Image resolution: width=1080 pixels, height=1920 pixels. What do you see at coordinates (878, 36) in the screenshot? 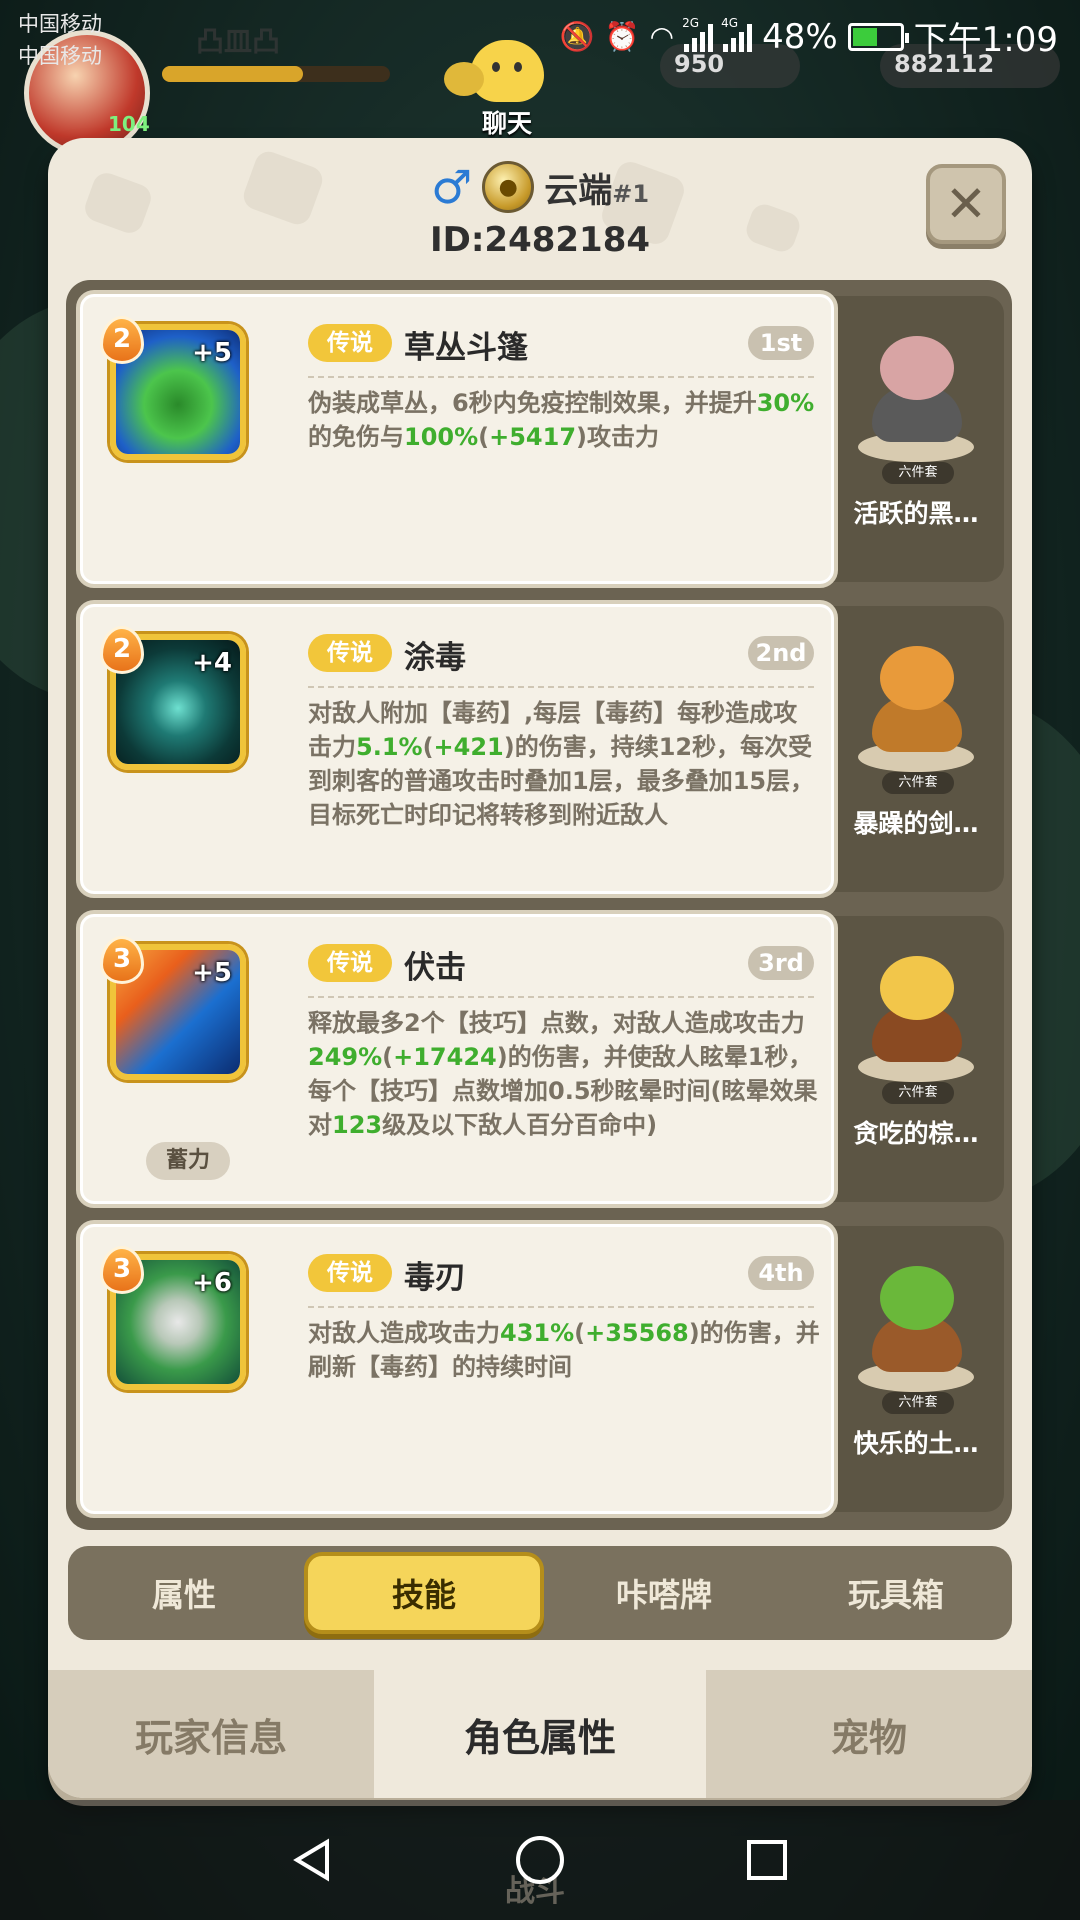
I see `battery-icon` at bounding box center [878, 36].